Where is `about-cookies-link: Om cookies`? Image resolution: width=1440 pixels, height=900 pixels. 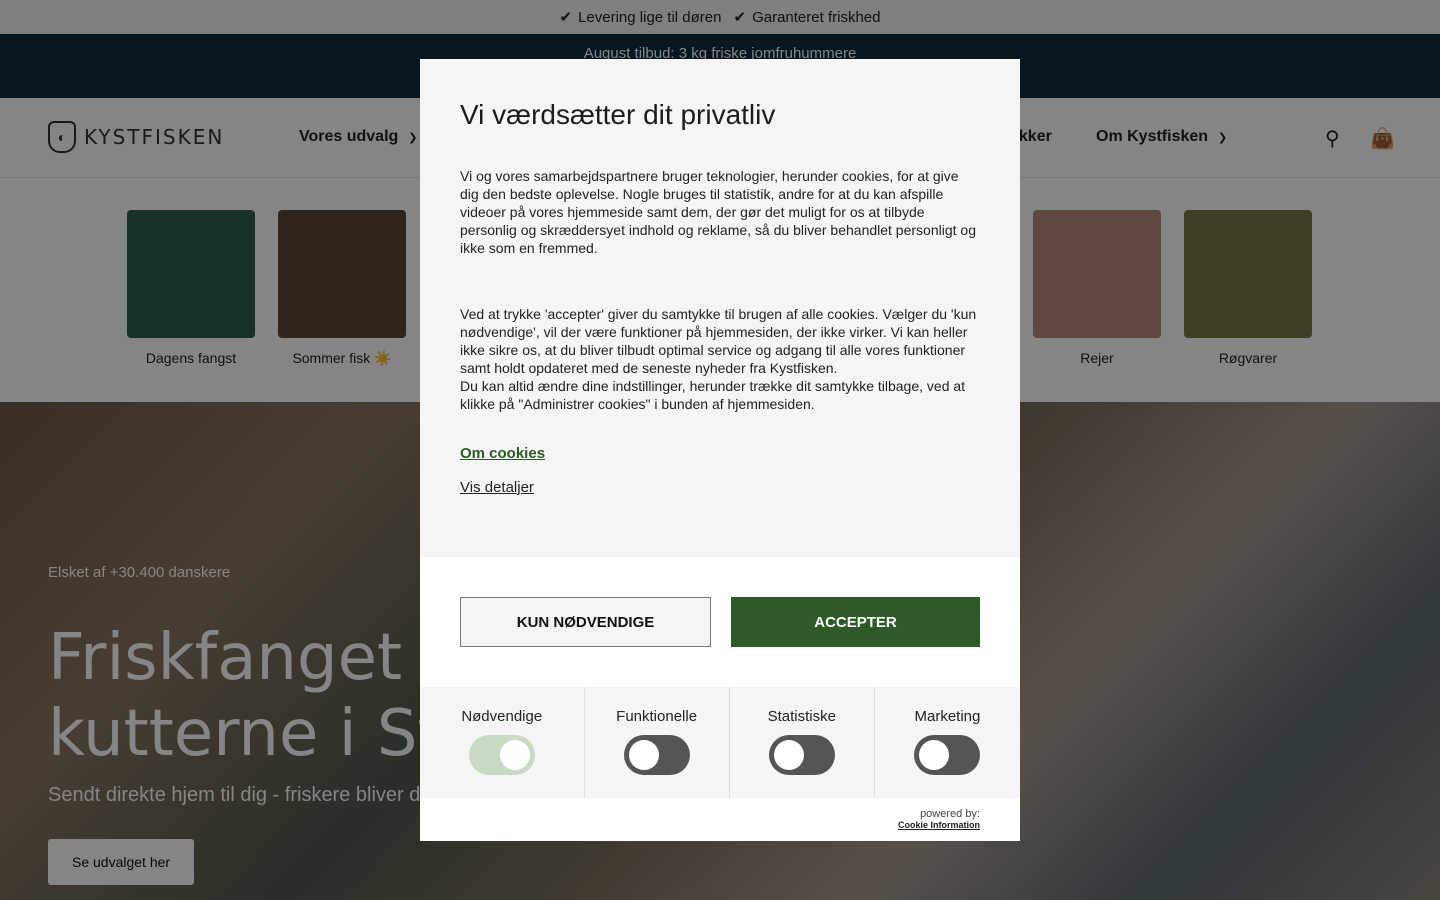 about-cookies-link: Om cookies is located at coordinates (502, 453).